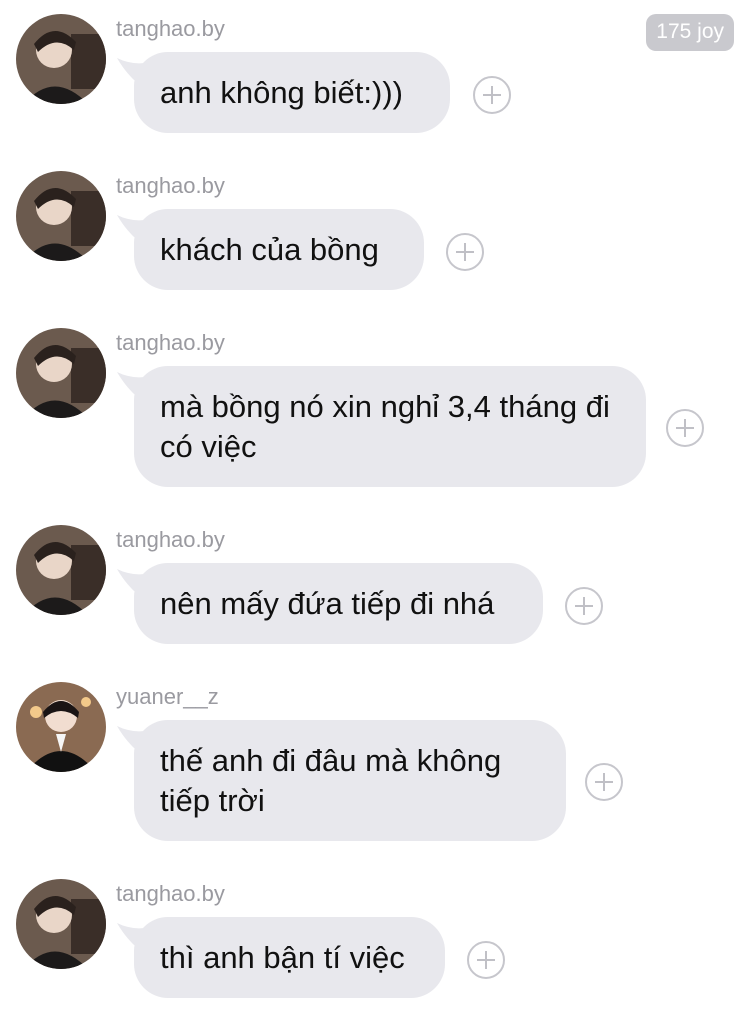  What do you see at coordinates (390, 426) in the screenshot?
I see `message-bubble: mà bồng nó xin nghỉ 3,4 tháng đi có việc` at bounding box center [390, 426].